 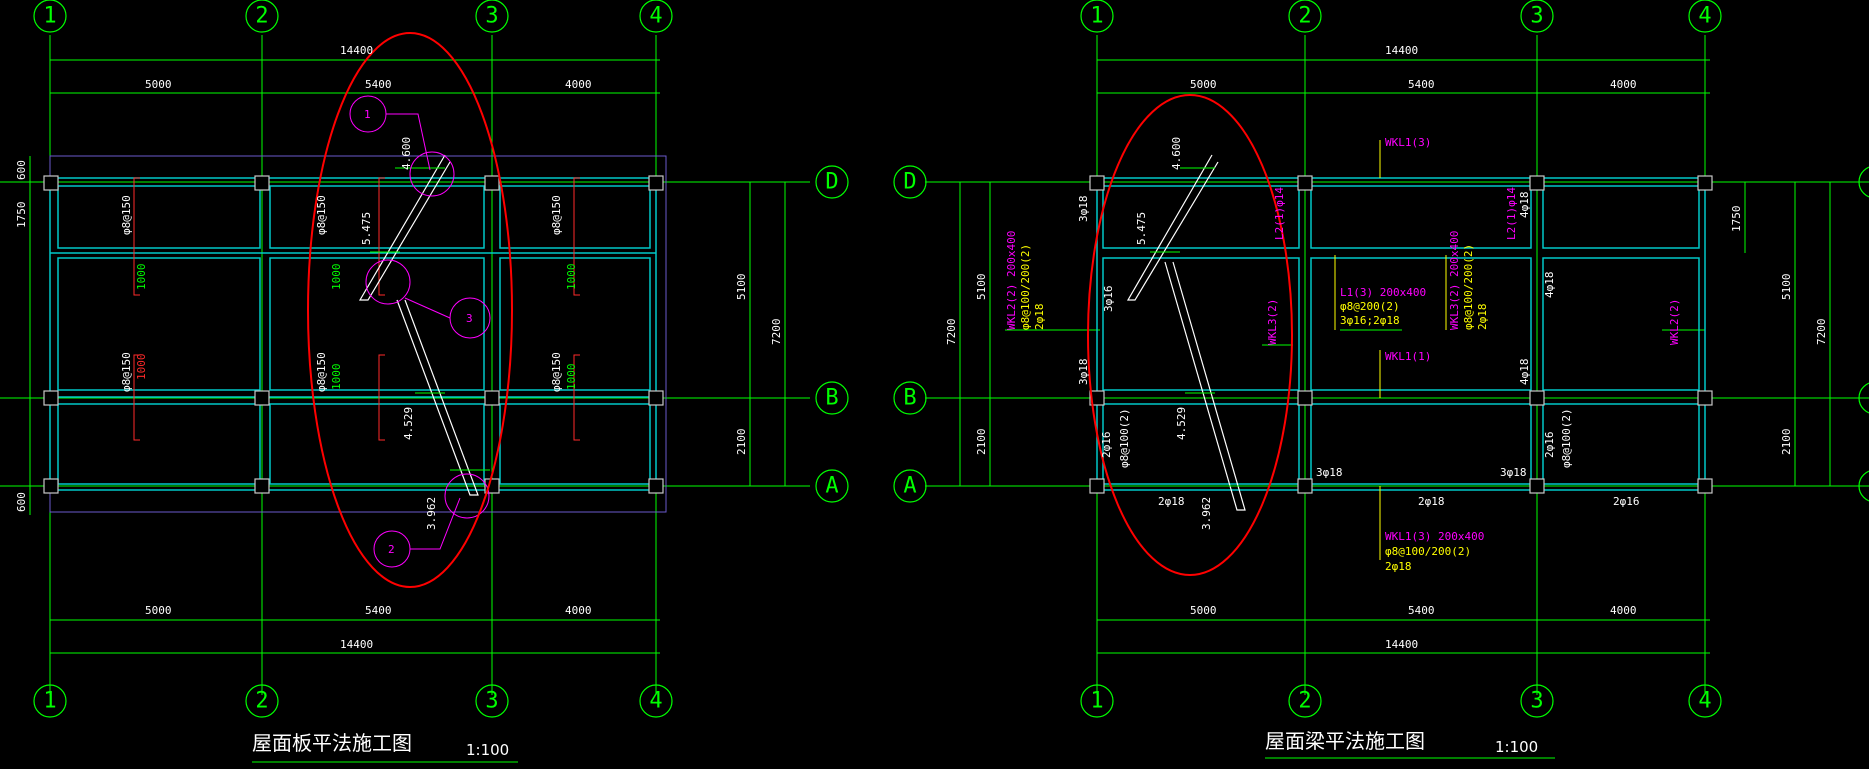 What do you see at coordinates (367, 114) in the screenshot?
I see `callout-1: 1` at bounding box center [367, 114].